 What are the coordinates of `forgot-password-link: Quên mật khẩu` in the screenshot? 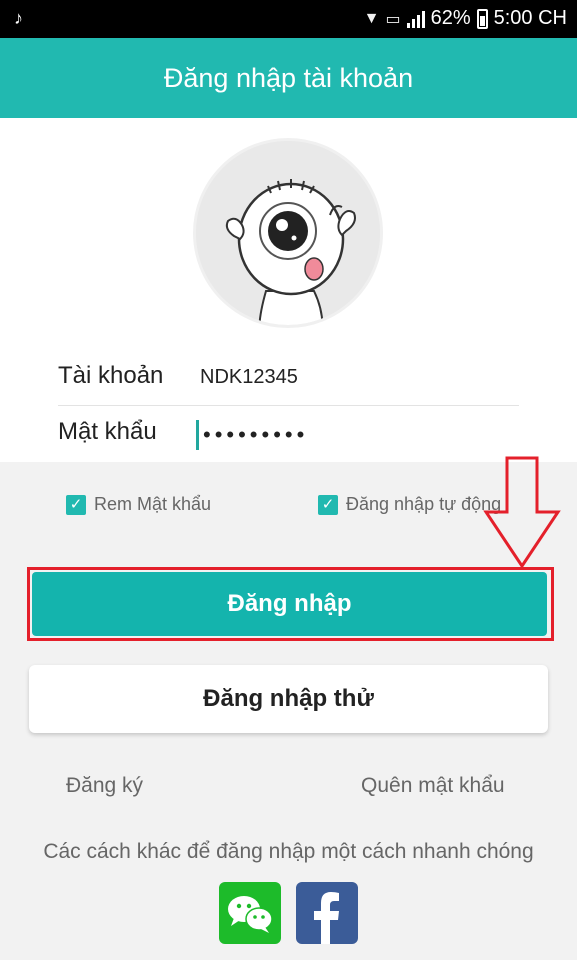 It's located at (433, 786).